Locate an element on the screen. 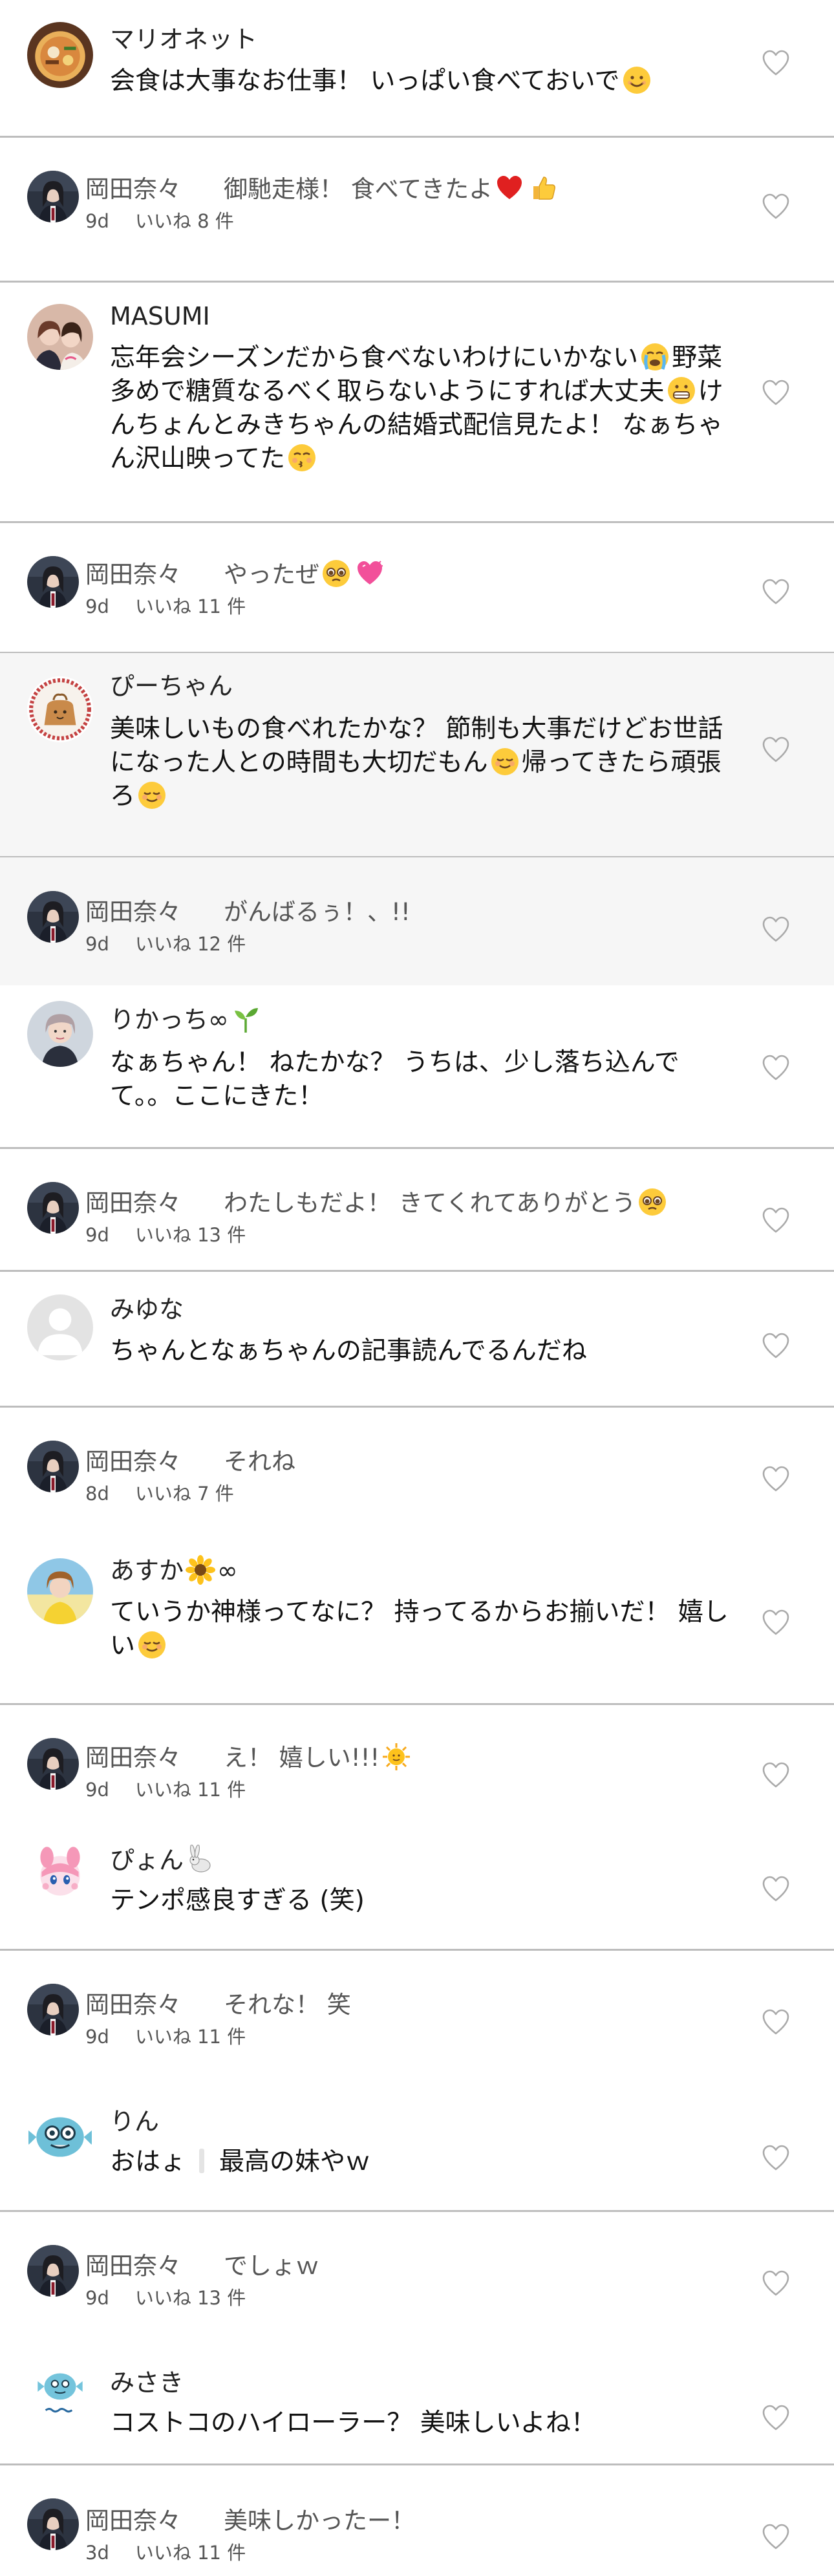 This screenshot has width=834, height=2576. comment-text: ていうか神様ってなに？ 持ってるからお揃いだ！ 嬉しい is located at coordinates (426, 1629).